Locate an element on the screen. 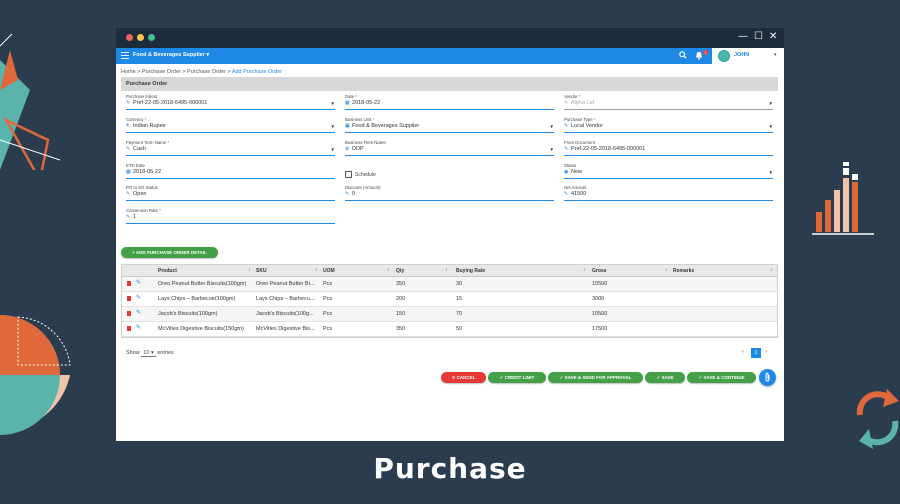  previous-page-icon: ‹ is located at coordinates (743, 352).